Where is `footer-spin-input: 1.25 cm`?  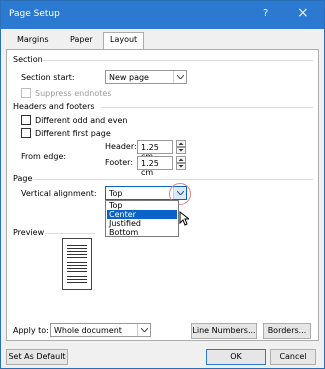 footer-spin-input: 1.25 cm is located at coordinates (155, 166).